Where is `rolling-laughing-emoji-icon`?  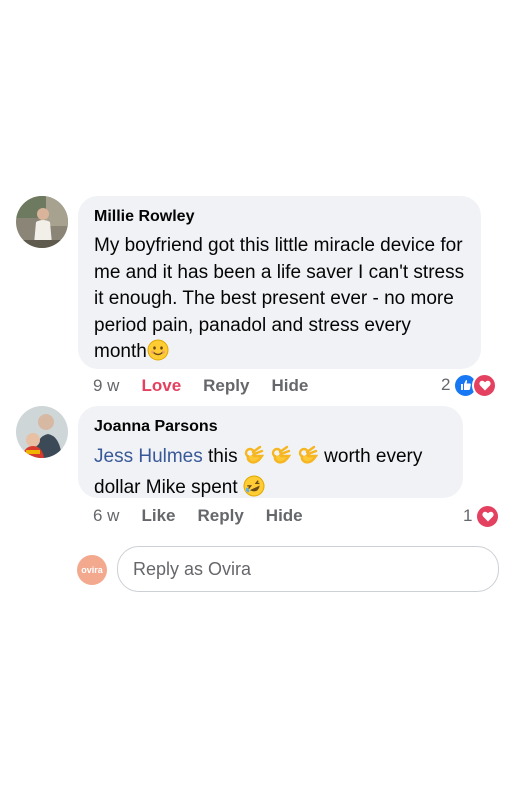 rolling-laughing-emoji-icon is located at coordinates (254, 490).